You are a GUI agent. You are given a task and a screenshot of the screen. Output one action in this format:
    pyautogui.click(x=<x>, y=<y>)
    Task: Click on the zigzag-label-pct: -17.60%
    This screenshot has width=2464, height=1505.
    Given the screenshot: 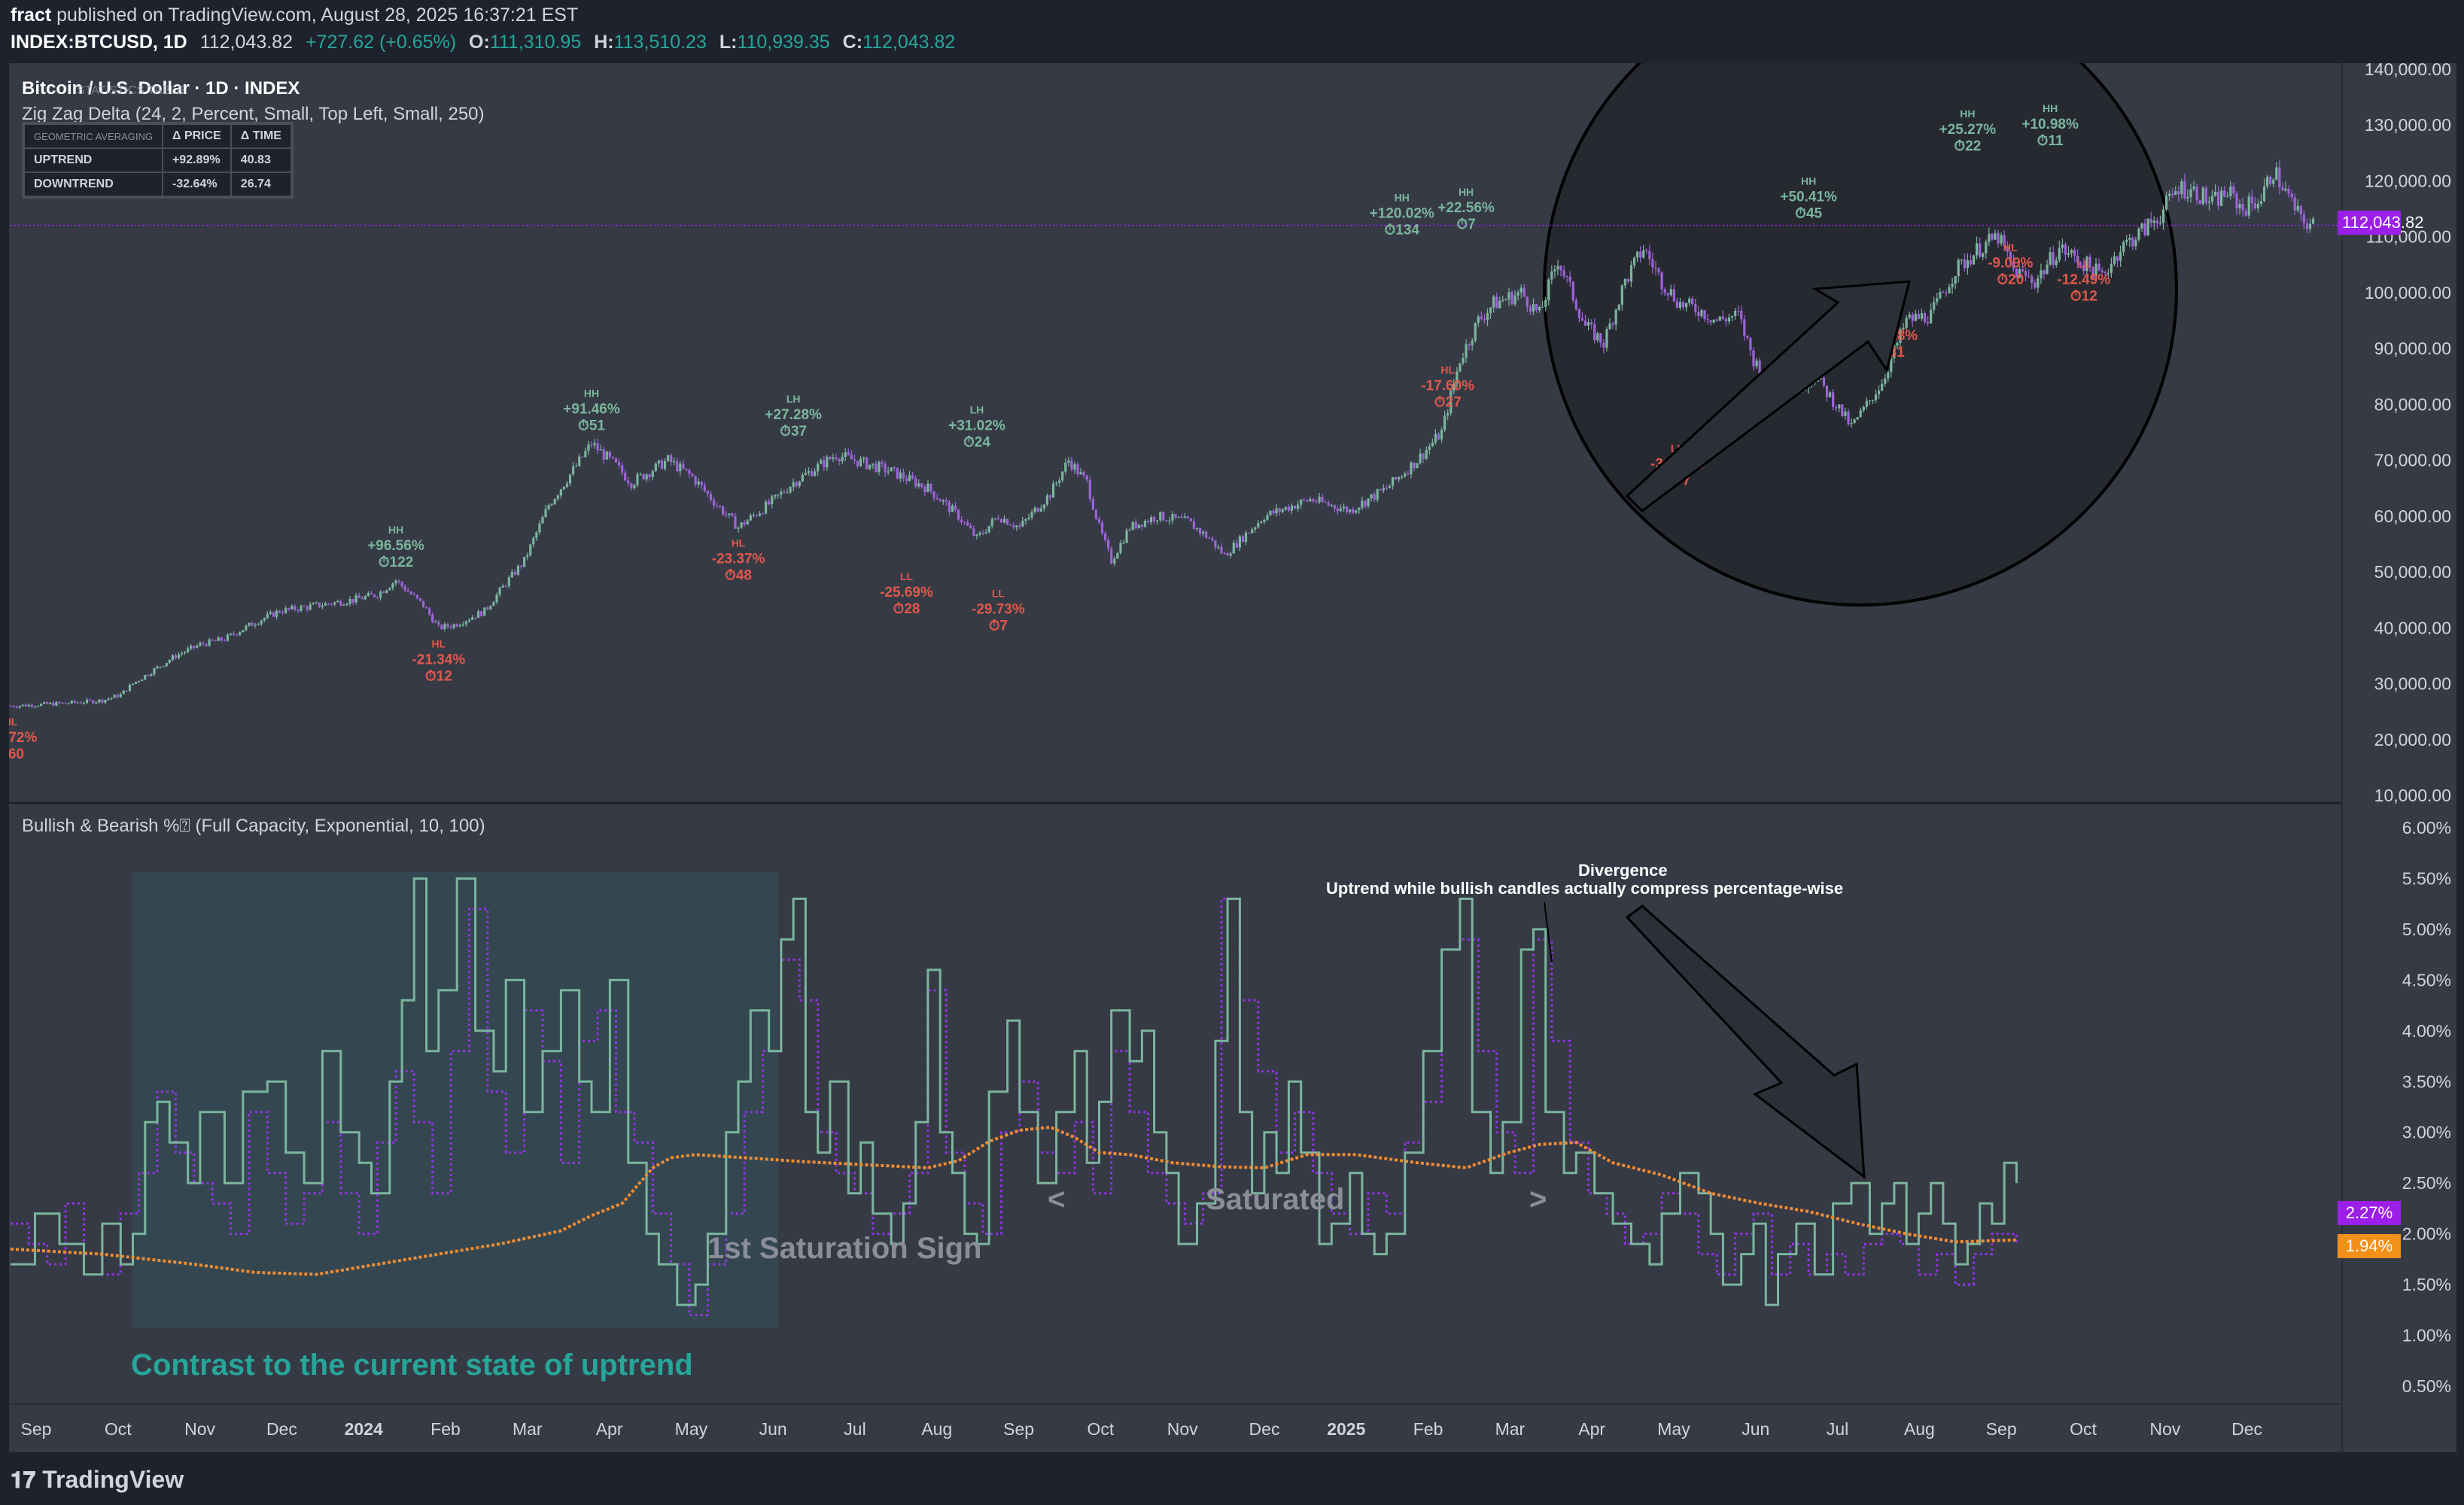 What is the action you would take?
    pyautogui.click(x=1447, y=386)
    